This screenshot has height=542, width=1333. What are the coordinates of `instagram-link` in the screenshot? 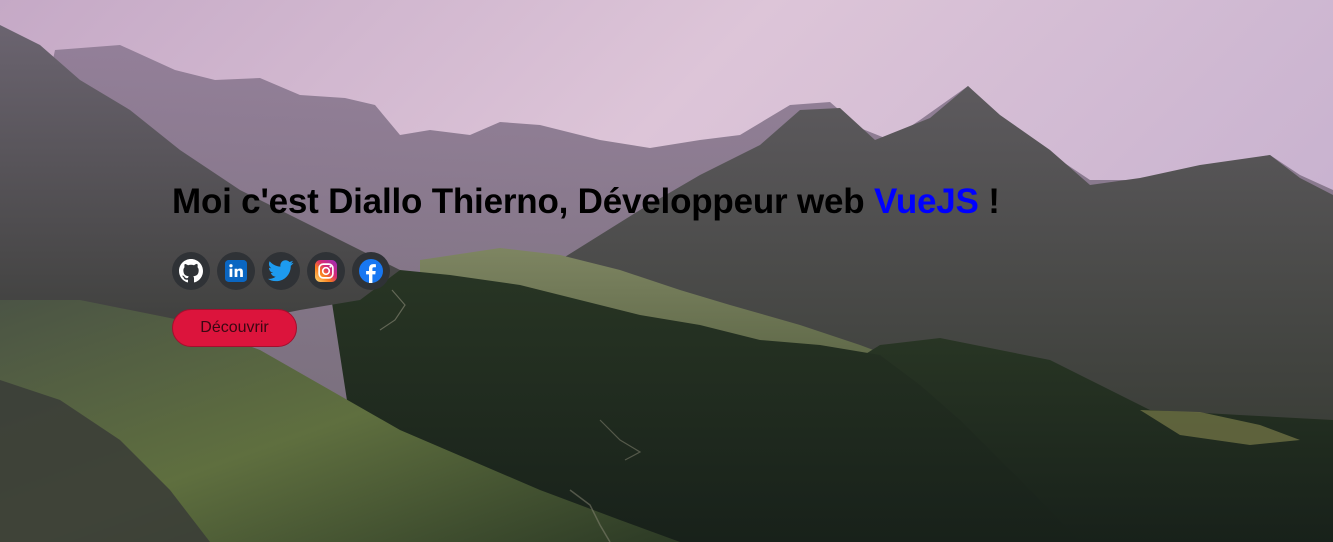 It's located at (326, 271).